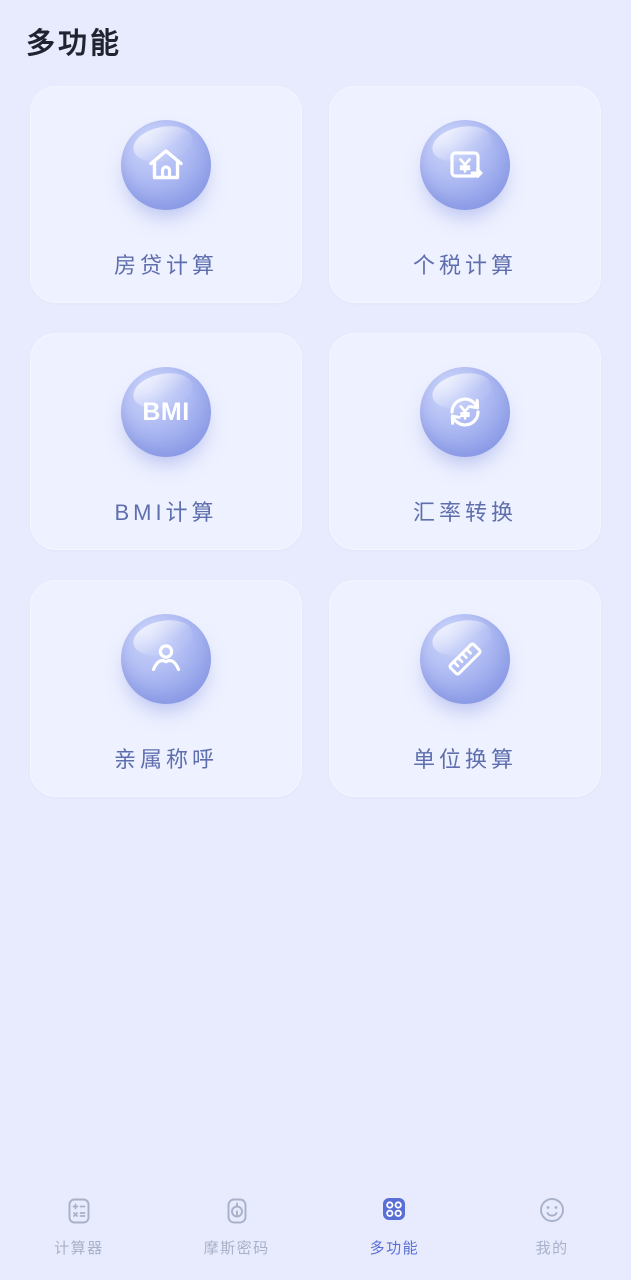 The height and width of the screenshot is (1280, 631). I want to click on yuan-box-arrow-icon, so click(465, 165).